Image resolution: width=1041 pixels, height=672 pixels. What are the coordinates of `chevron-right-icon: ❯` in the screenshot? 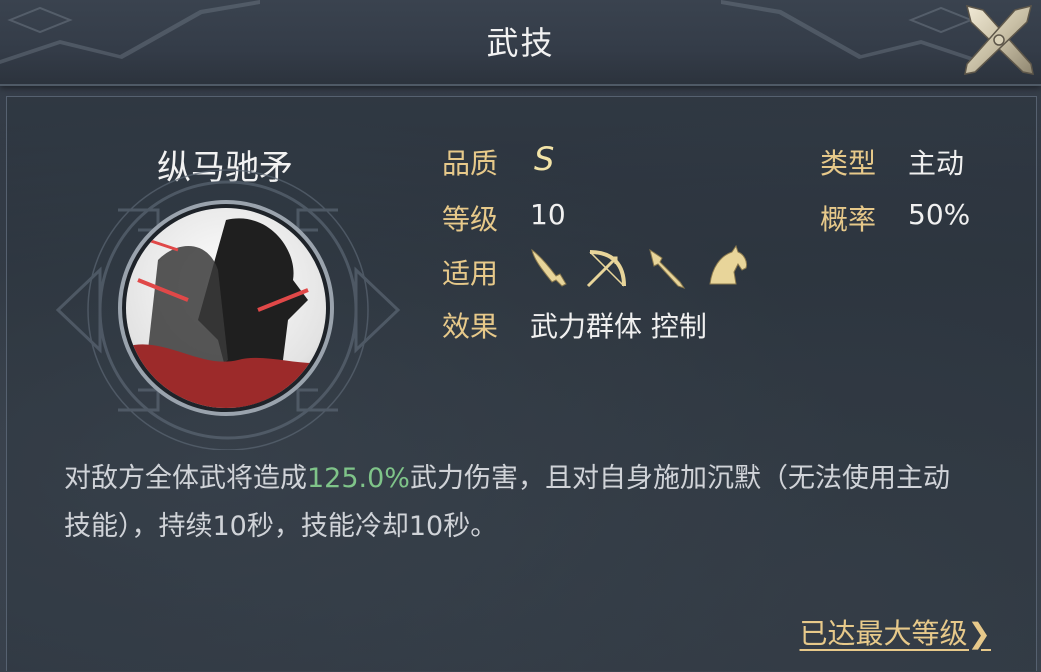 It's located at (979, 633).